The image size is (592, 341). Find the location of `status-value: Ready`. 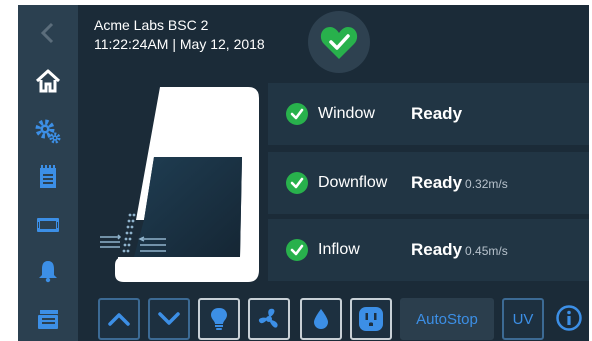

status-value: Ready is located at coordinates (438, 114).